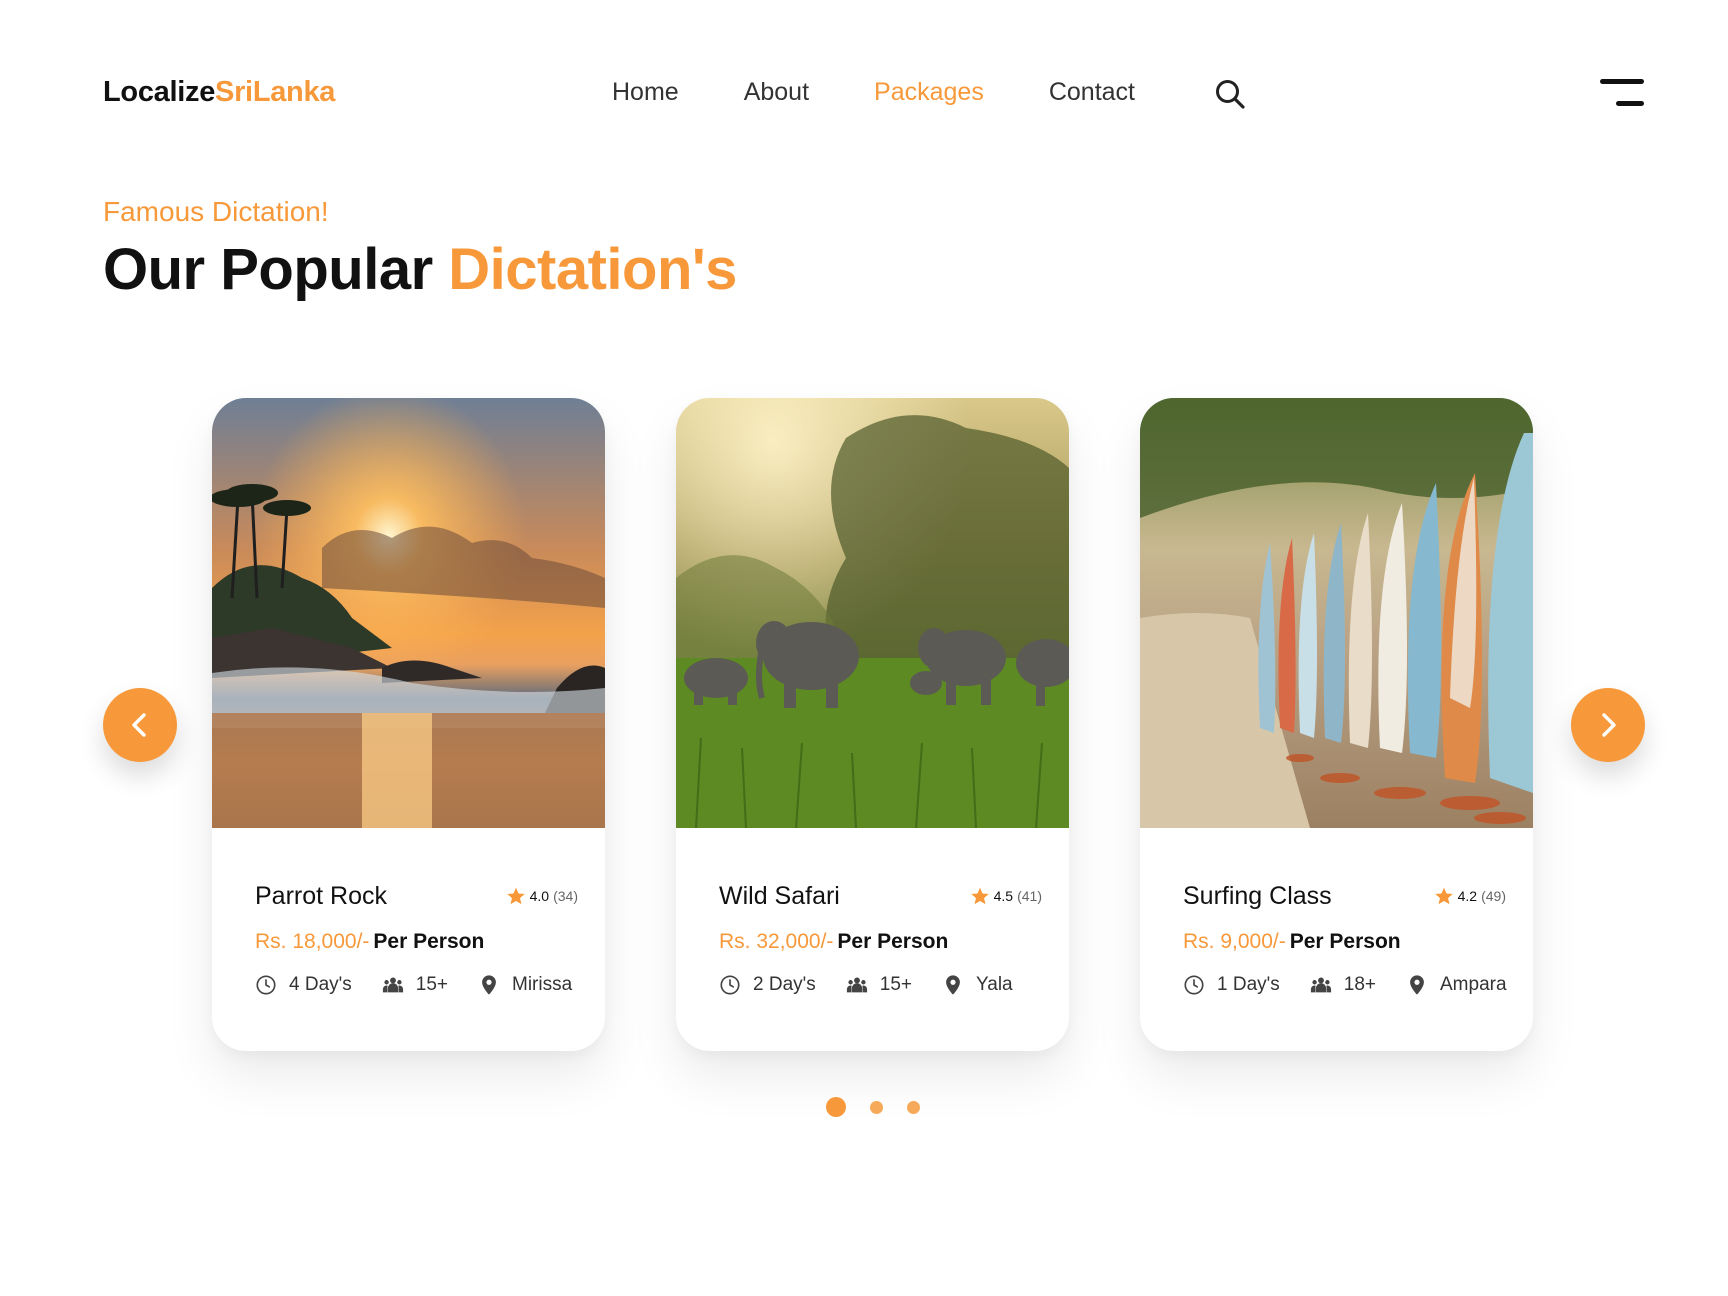 Image resolution: width=1728 pixels, height=1296 pixels. Describe the element at coordinates (929, 92) in the screenshot. I see `nav-packages: Packages` at that location.